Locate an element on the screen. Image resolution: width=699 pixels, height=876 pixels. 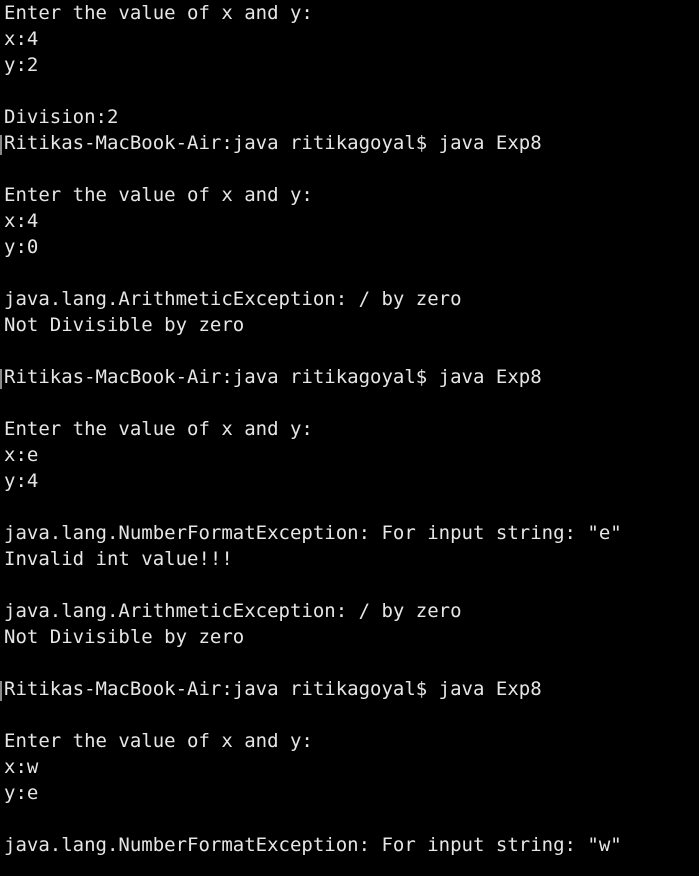
output-line-error-message: Invalid int value!!! is located at coordinates (118, 559).